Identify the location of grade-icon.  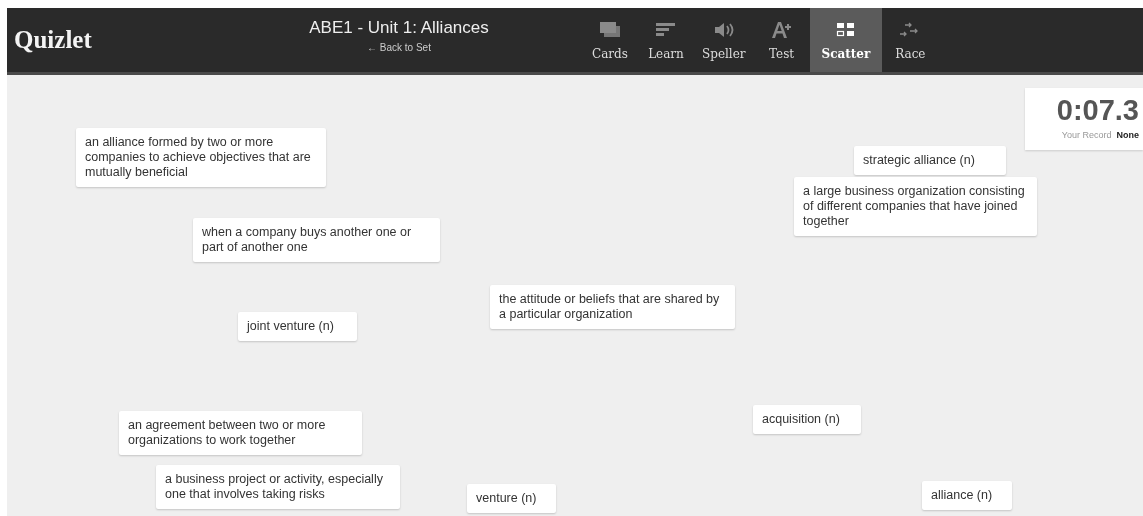
(781, 30).